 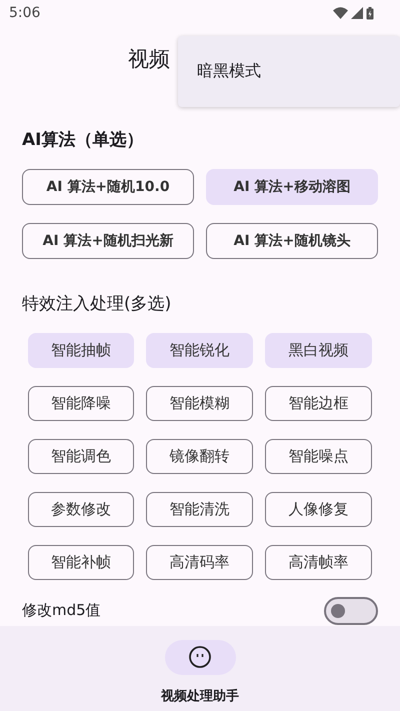 What do you see at coordinates (108, 240) in the screenshot?
I see `algorithm-option: AI 算法+随机扫光新` at bounding box center [108, 240].